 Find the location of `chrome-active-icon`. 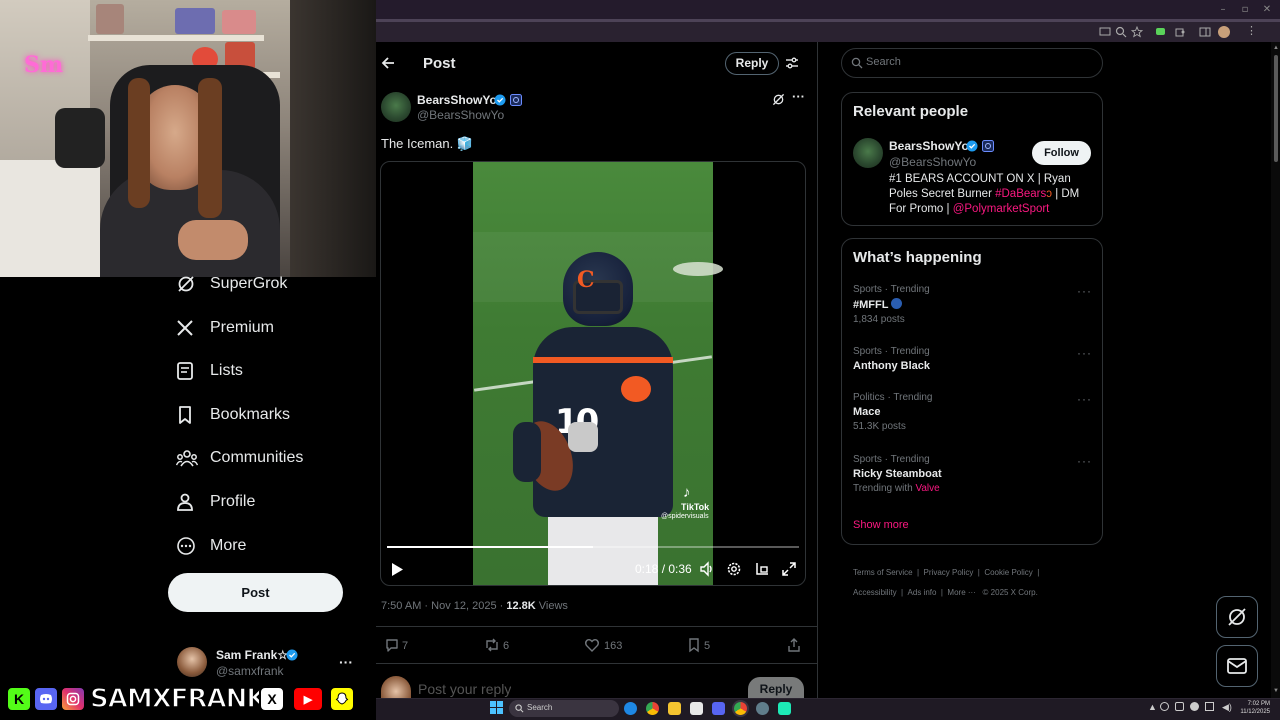

chrome-active-icon is located at coordinates (740, 708).